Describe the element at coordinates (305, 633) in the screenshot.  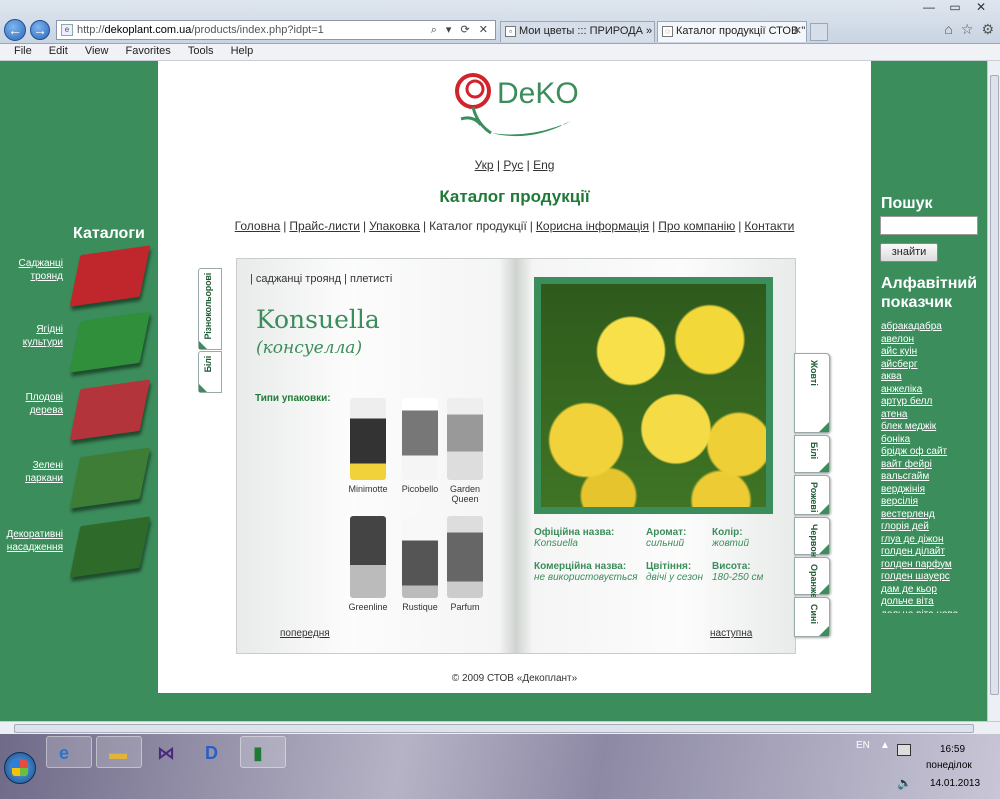
I see `prev-page-link: попередня` at that location.